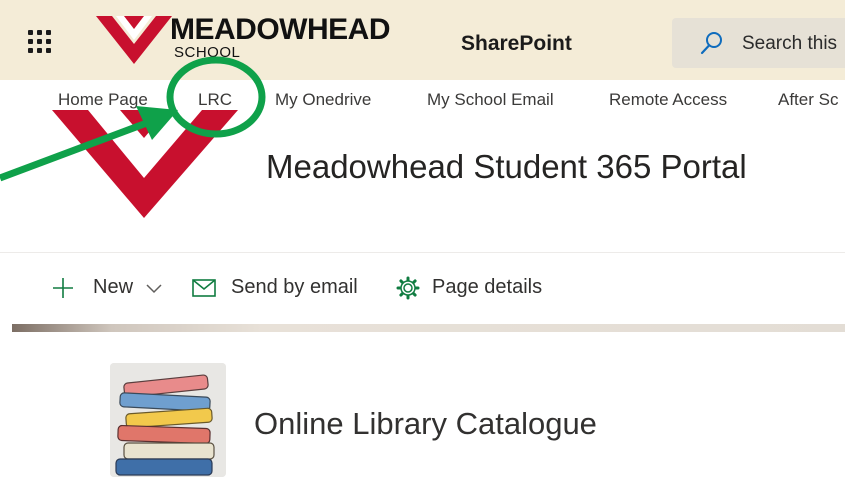 Image resolution: width=845 pixels, height=479 pixels. What do you see at coordinates (63, 288) in the screenshot?
I see `plus-icon` at bounding box center [63, 288].